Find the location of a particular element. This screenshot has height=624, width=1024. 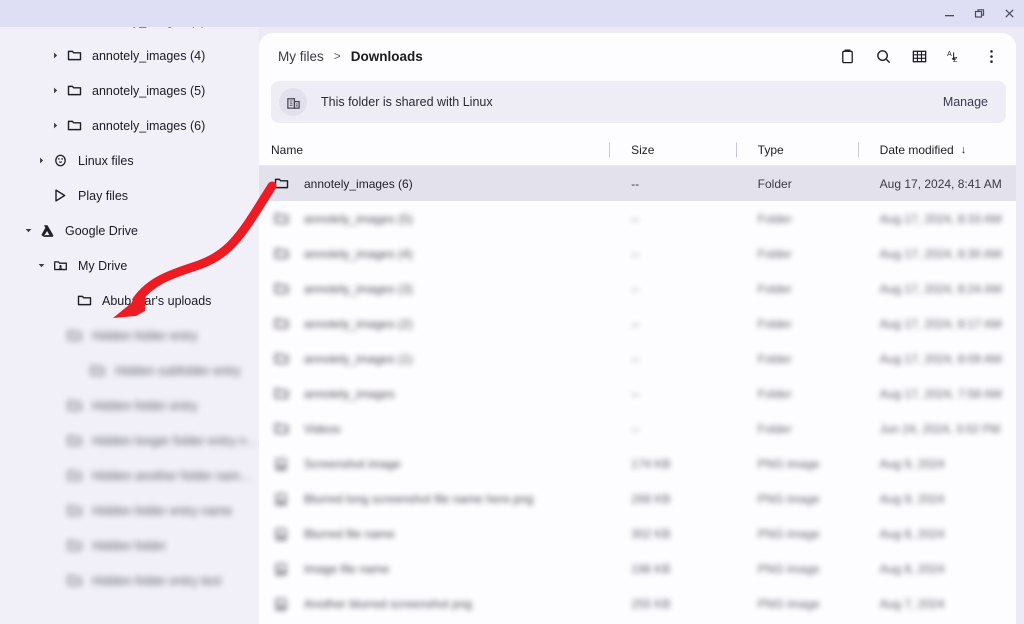

sidebar-item-google-drive: Google Drive is located at coordinates (129, 230).